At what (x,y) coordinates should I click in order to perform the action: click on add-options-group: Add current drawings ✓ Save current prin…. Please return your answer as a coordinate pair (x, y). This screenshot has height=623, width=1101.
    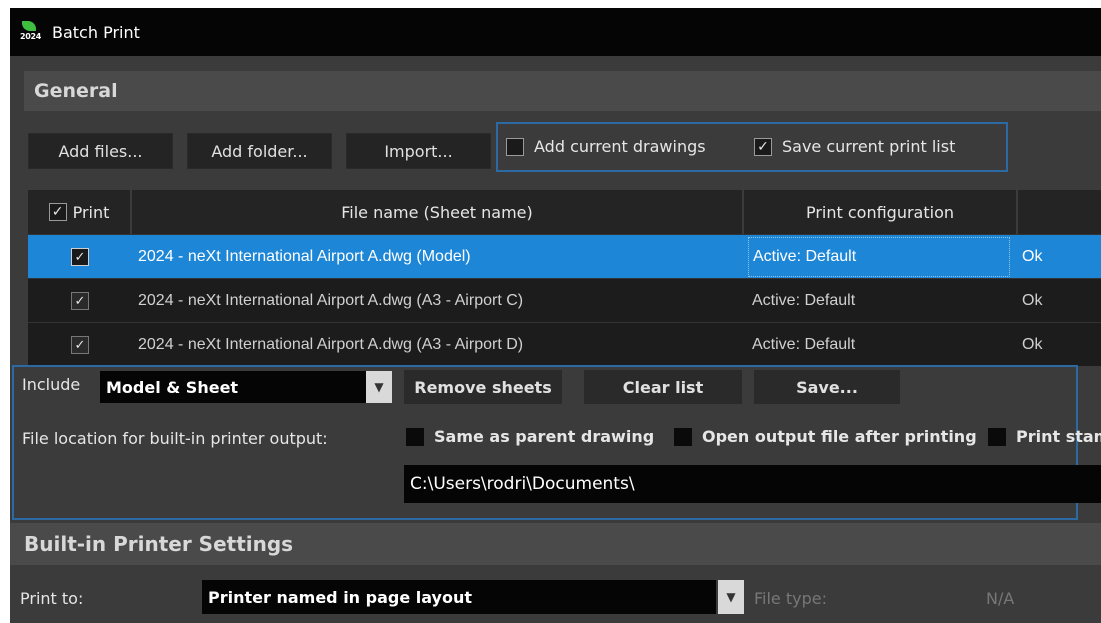
    Looking at the image, I should click on (752, 147).